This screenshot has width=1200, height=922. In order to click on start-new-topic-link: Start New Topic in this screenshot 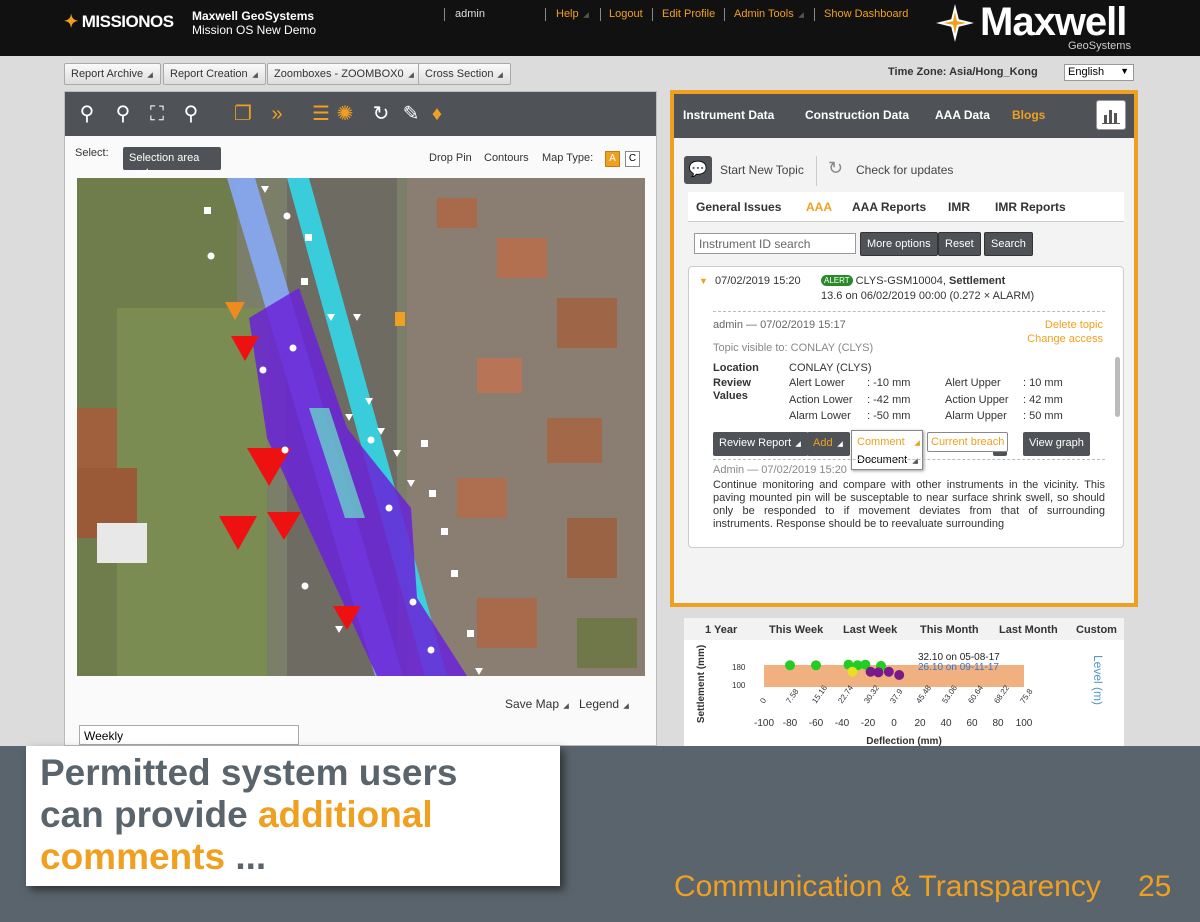, I will do `click(762, 170)`.